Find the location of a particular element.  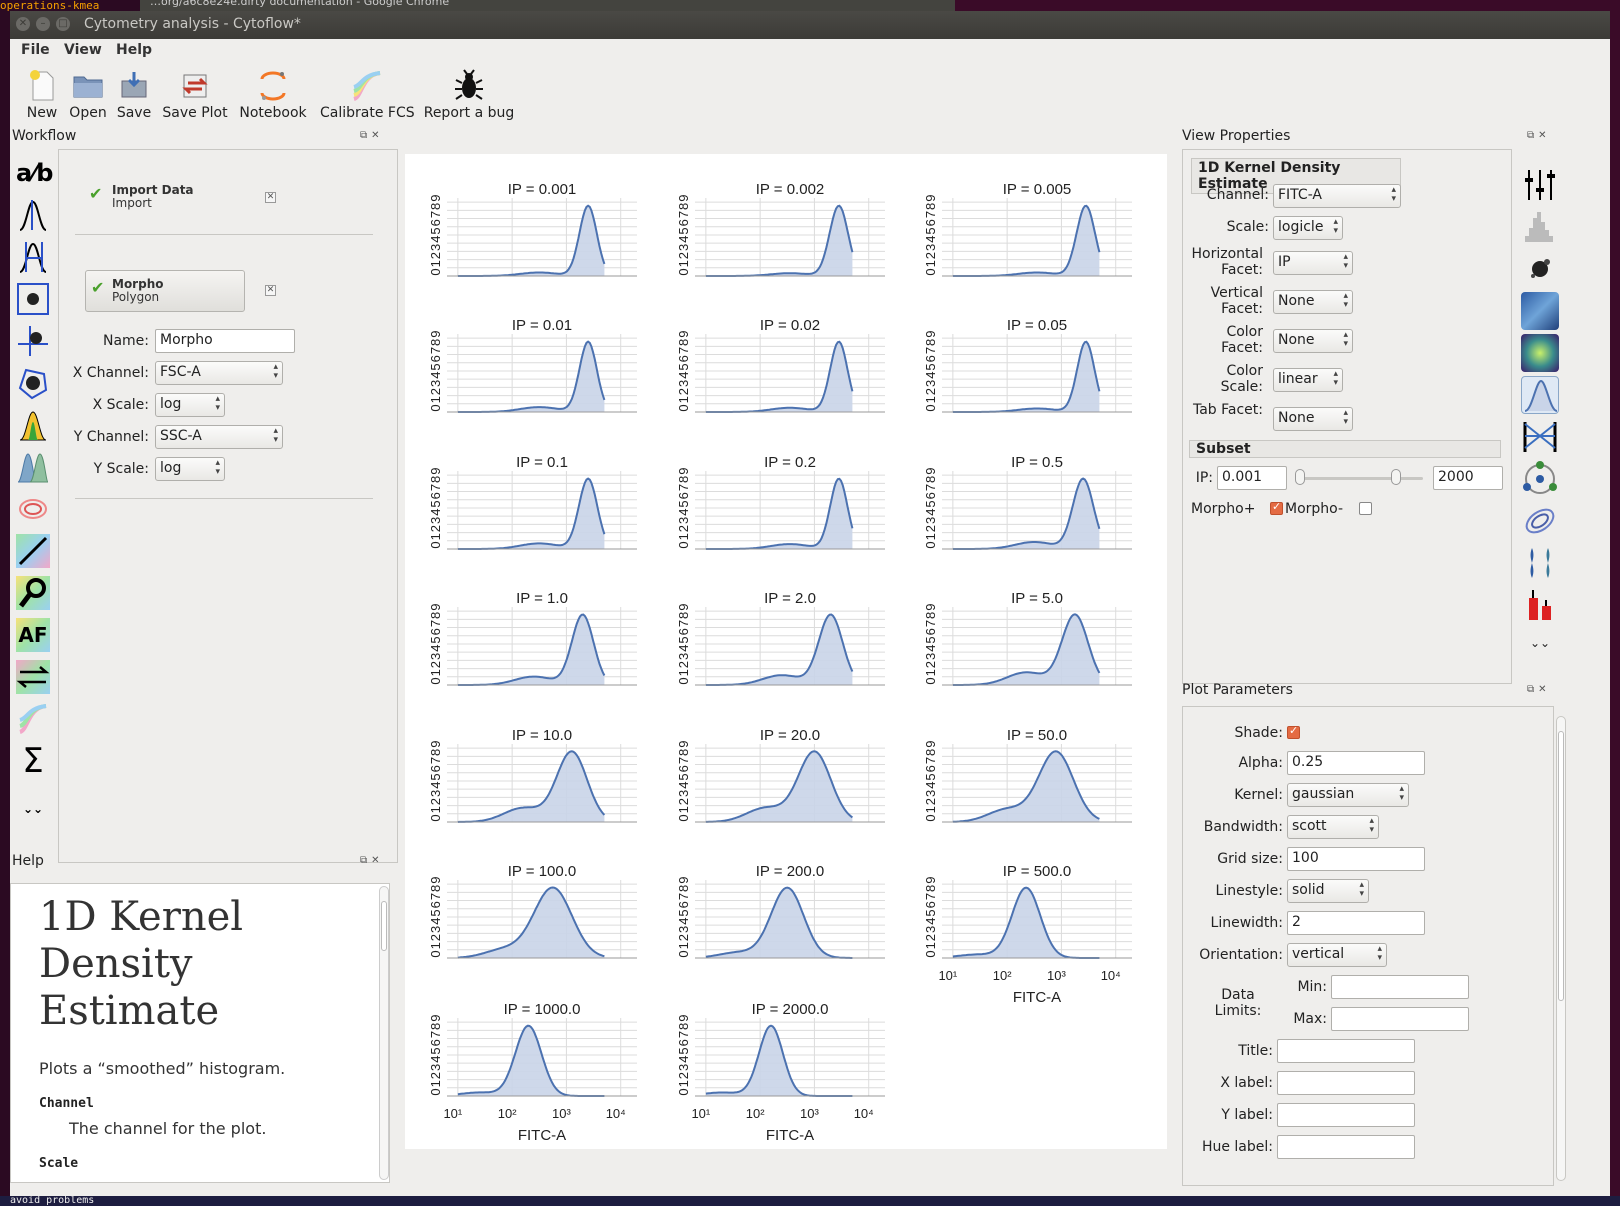

y-channel-select: SSC-A ▴ ▾ is located at coordinates (219, 437).